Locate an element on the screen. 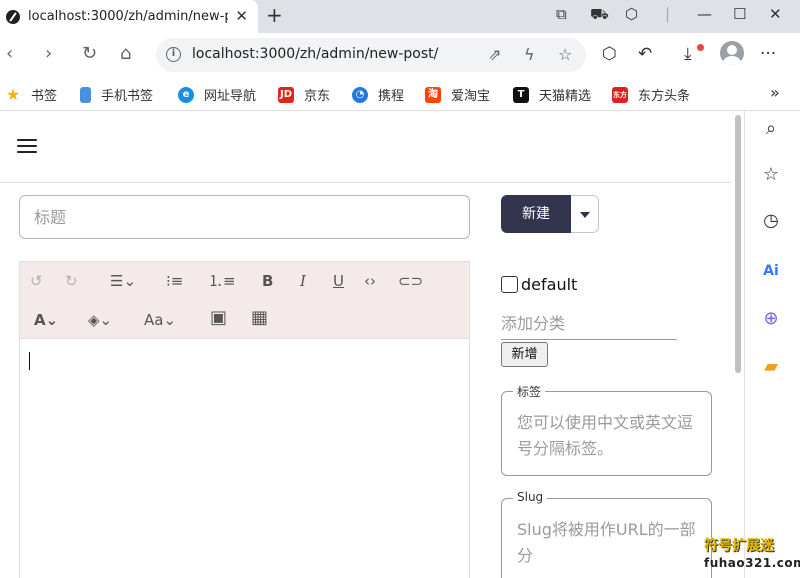 The height and width of the screenshot is (578, 800). watermark-title: 符号扩展迷 is located at coordinates (739, 546).